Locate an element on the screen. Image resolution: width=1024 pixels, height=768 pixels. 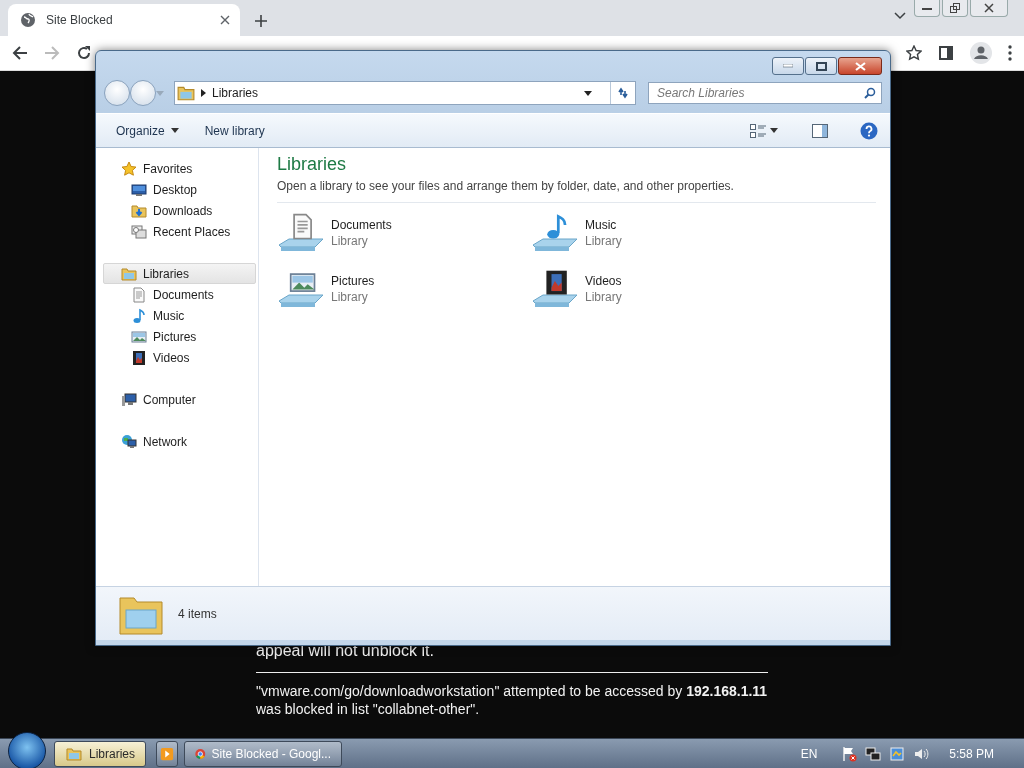
sidebar-item: Recent Places is located at coordinates (179, 231).